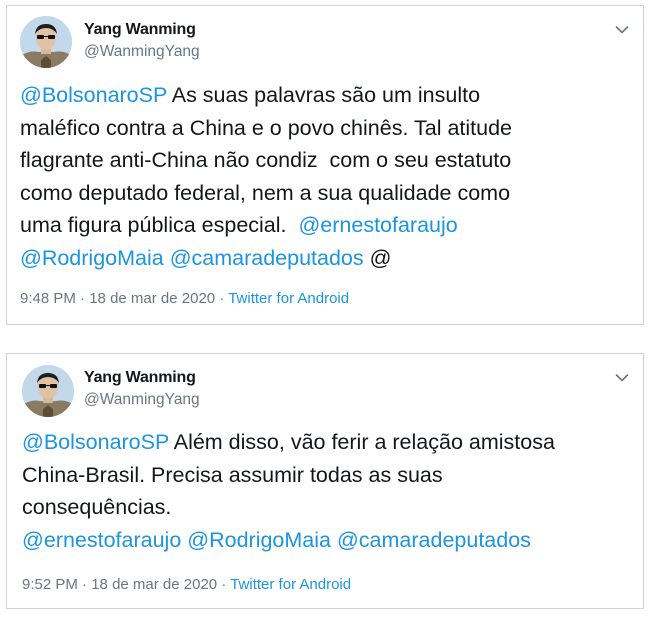  What do you see at coordinates (361, 442) in the screenshot?
I see `tweet-text-segment: Além disso, vão ferir a relação amistosa` at bounding box center [361, 442].